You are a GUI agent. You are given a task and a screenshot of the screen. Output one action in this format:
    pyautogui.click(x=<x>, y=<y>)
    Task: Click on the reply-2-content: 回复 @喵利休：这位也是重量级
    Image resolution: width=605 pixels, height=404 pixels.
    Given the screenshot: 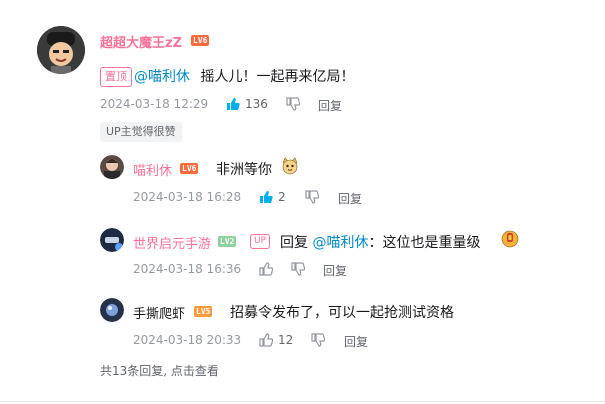 What is the action you would take?
    pyautogui.click(x=380, y=242)
    